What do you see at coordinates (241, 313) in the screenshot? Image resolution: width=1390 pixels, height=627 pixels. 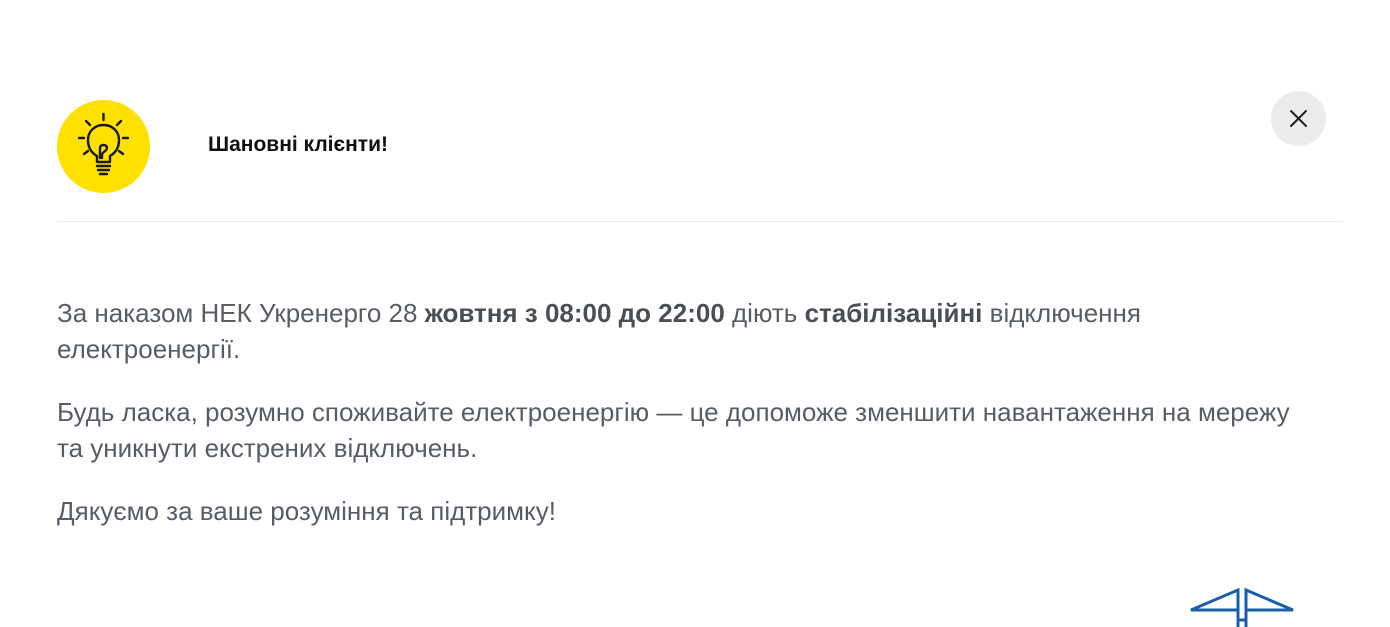 I see `text-segment: За наказом НЕК Укренерго 28` at bounding box center [241, 313].